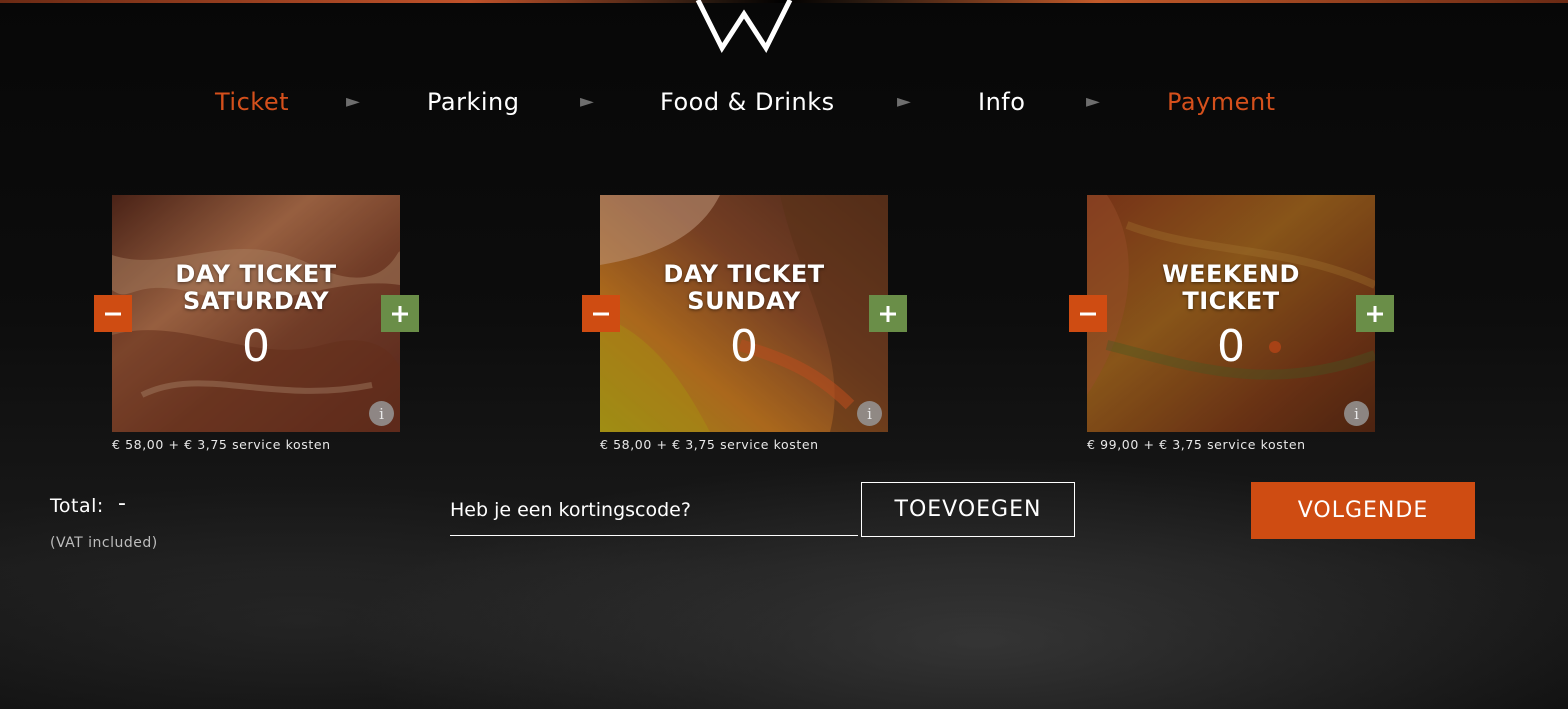 Image resolution: width=1568 pixels, height=709 pixels. Describe the element at coordinates (1363, 510) in the screenshot. I see `next-button: VOLGENDE` at that location.